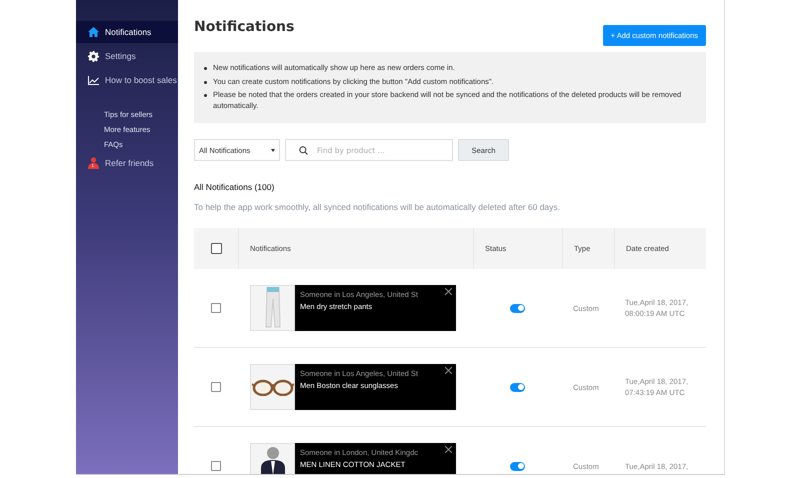 This screenshot has height=478, width=800. I want to click on search-icon, so click(303, 150).